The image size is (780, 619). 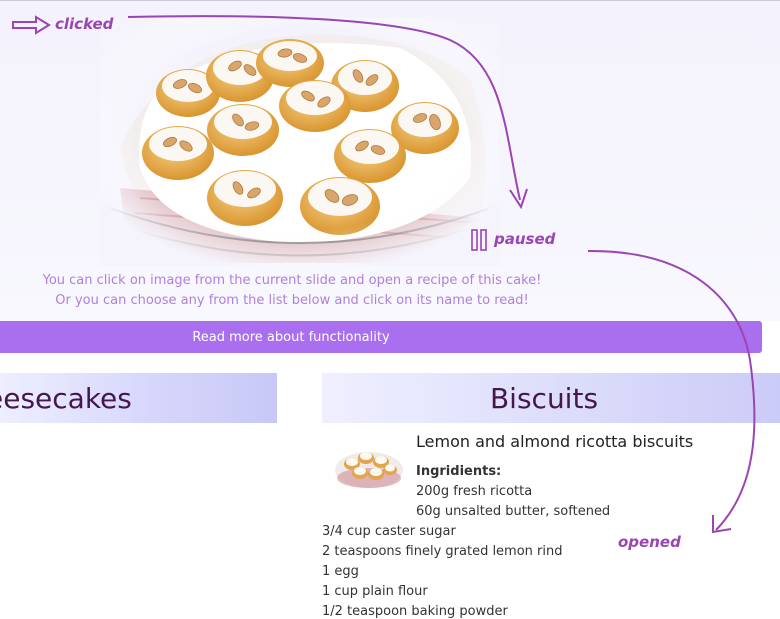 I want to click on ingredient-item: 60g unsalted butter, softened, so click(x=513, y=511).